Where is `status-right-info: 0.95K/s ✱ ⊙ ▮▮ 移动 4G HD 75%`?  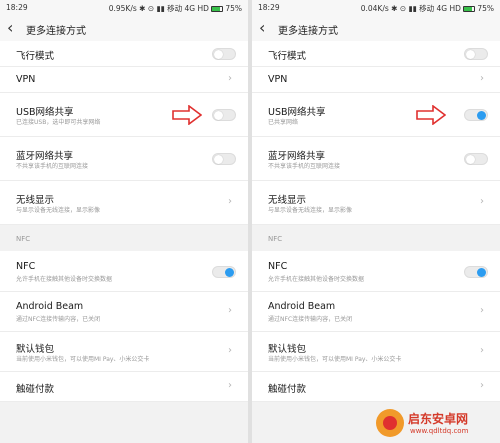 status-right-info: 0.95K/s ✱ ⊙ ▮▮ 移动 4G HD 75% is located at coordinates (175, 8).